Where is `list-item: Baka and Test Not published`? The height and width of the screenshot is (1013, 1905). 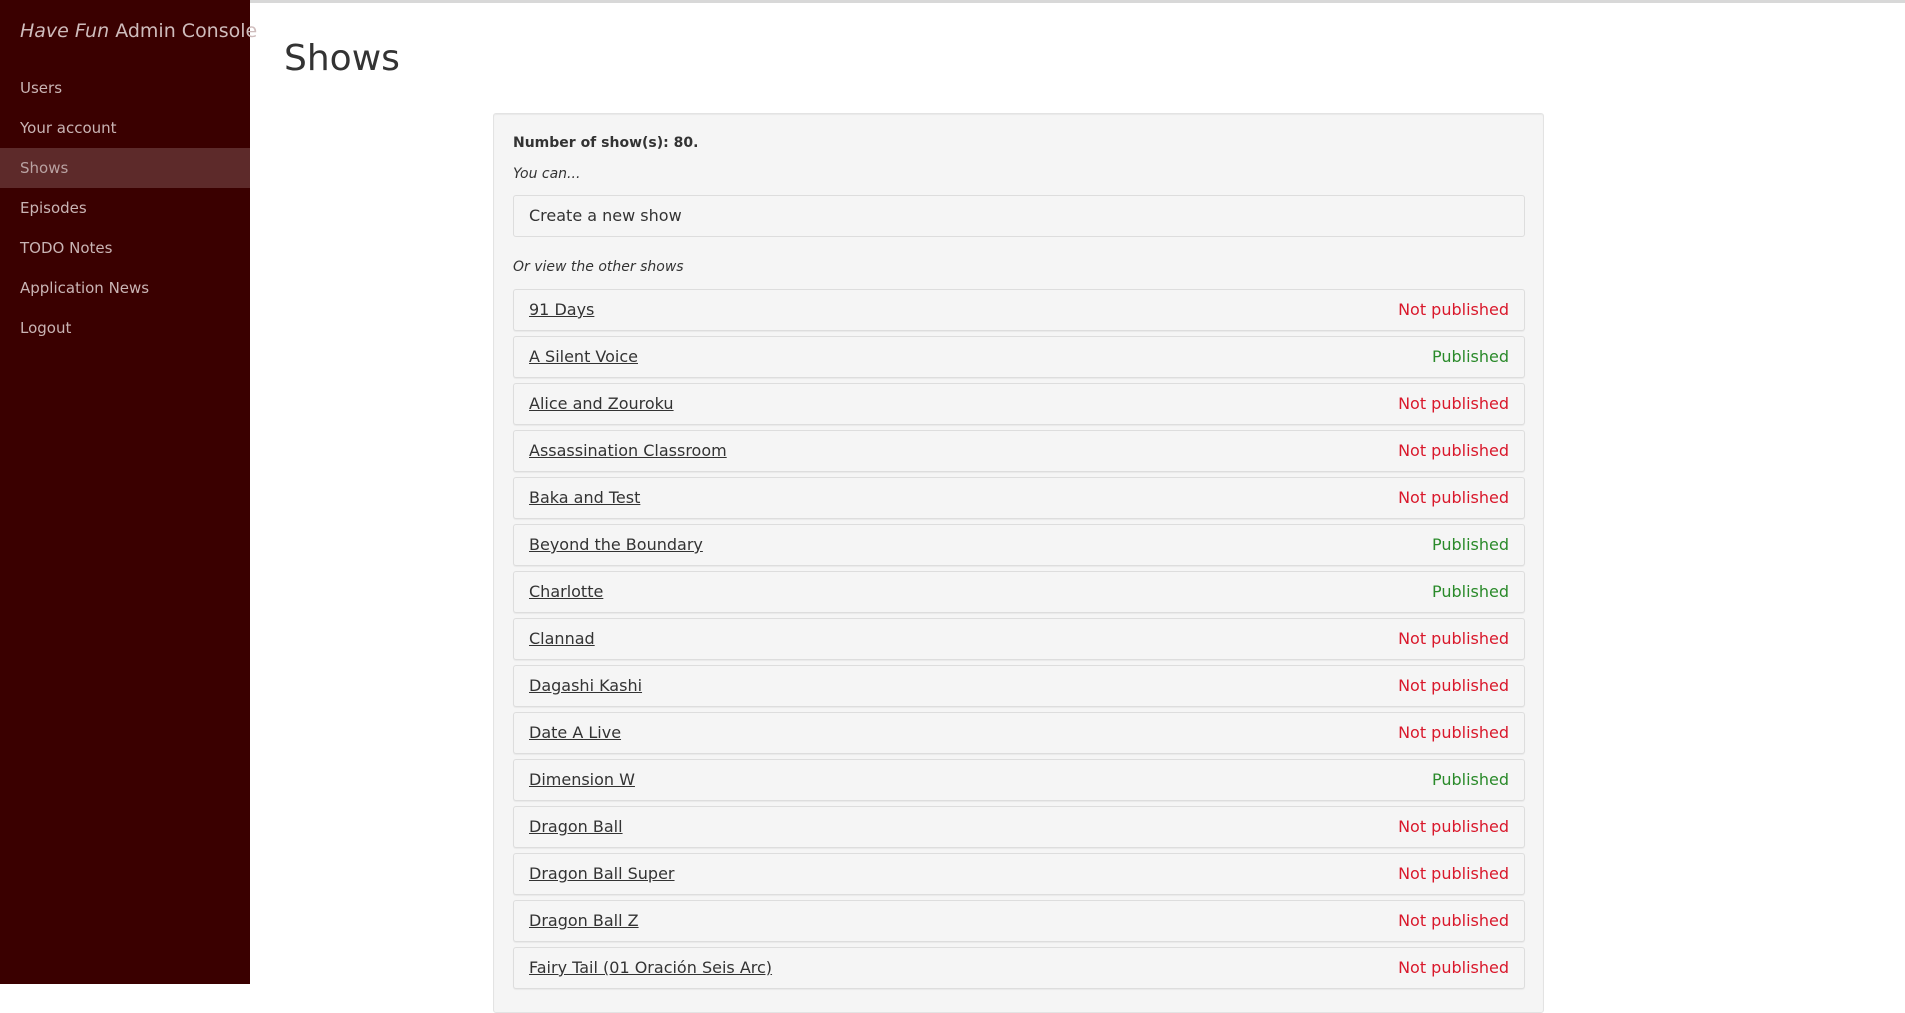
list-item: Baka and Test Not published is located at coordinates (1019, 498).